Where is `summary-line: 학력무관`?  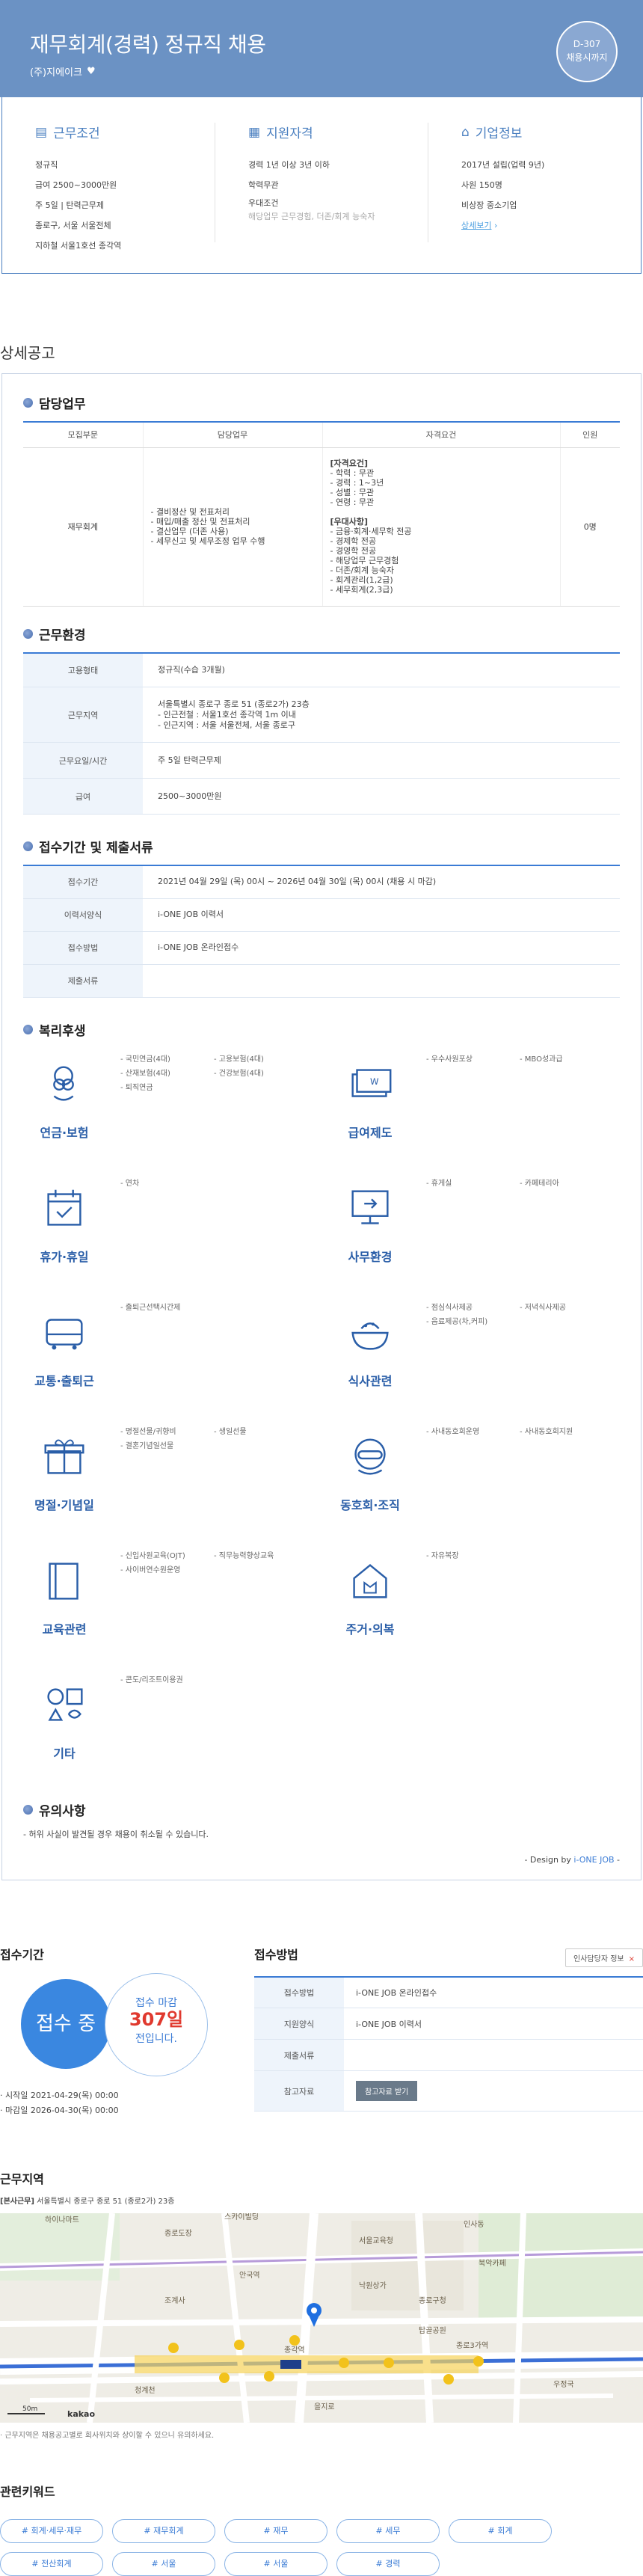
summary-line: 학력무관 is located at coordinates (263, 185).